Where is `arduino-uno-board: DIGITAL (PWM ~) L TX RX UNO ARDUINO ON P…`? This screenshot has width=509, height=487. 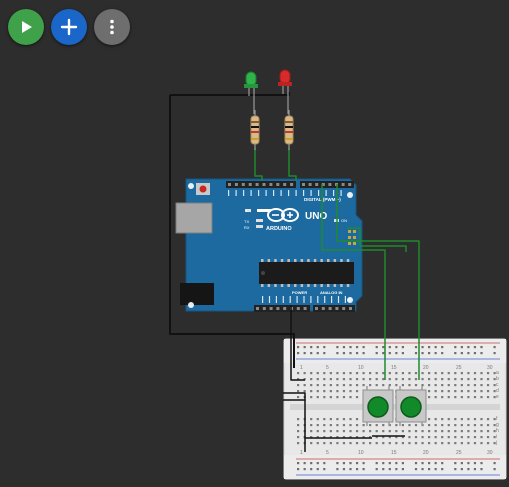 arduino-uno-board: DIGITAL (PWM ~) L TX RX UNO ARDUINO ON P… is located at coordinates (269, 245).